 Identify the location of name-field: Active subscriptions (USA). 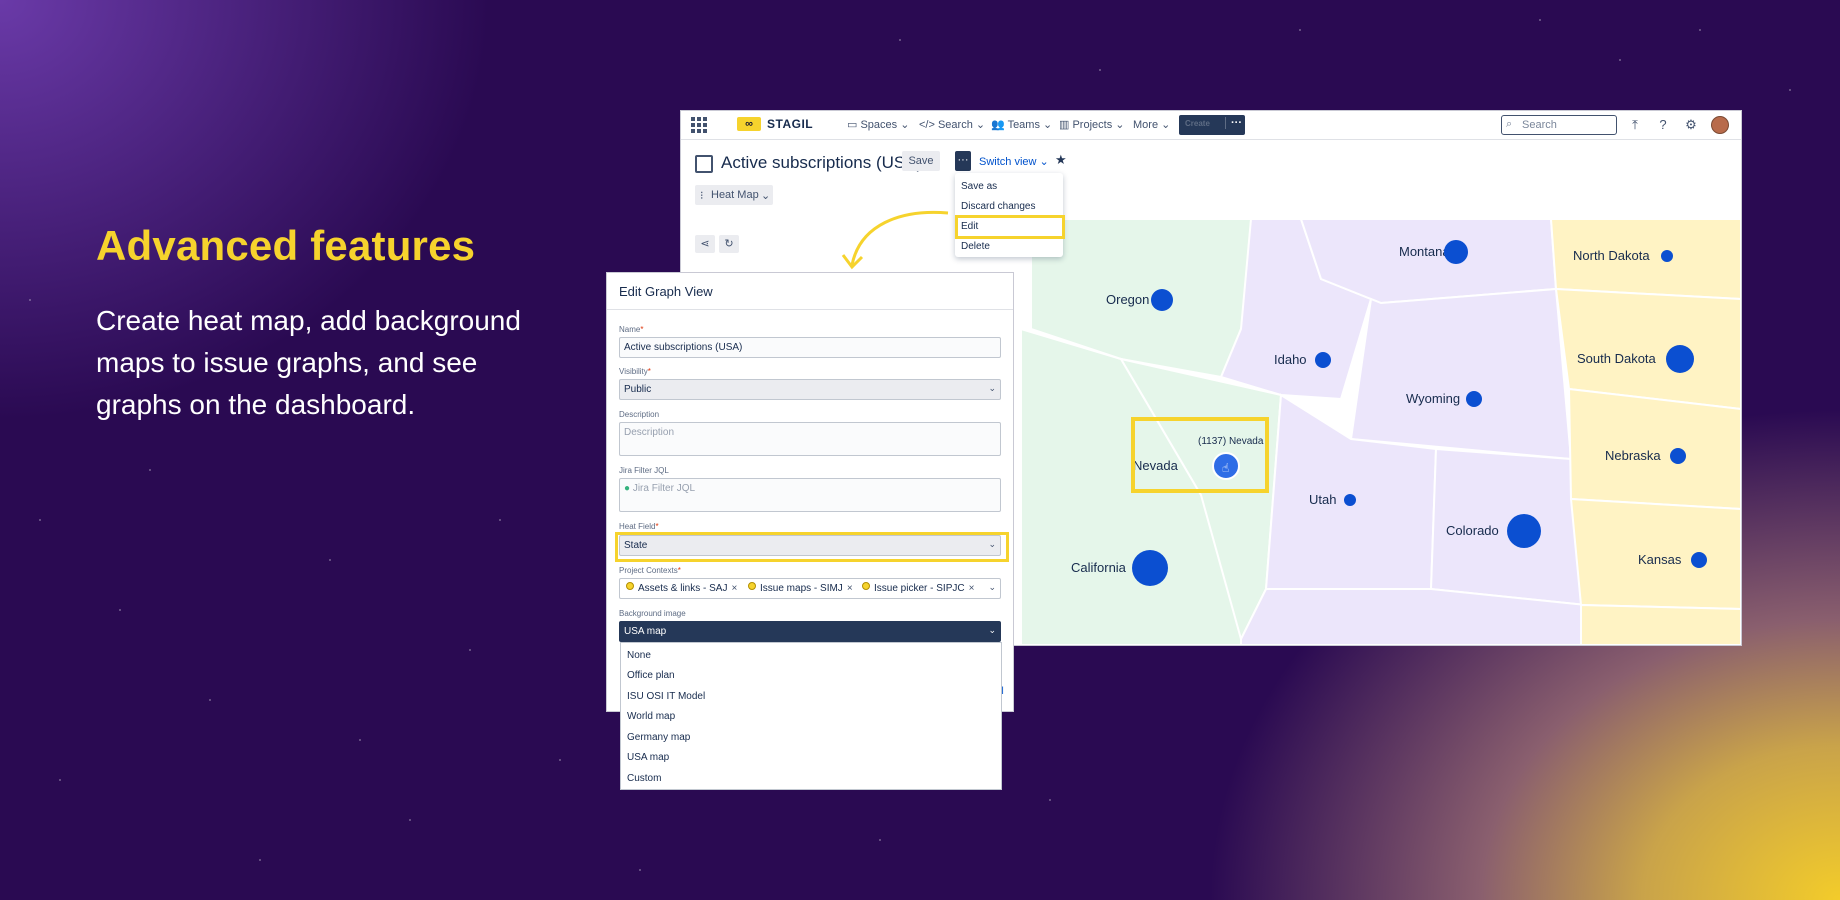
(810, 347).